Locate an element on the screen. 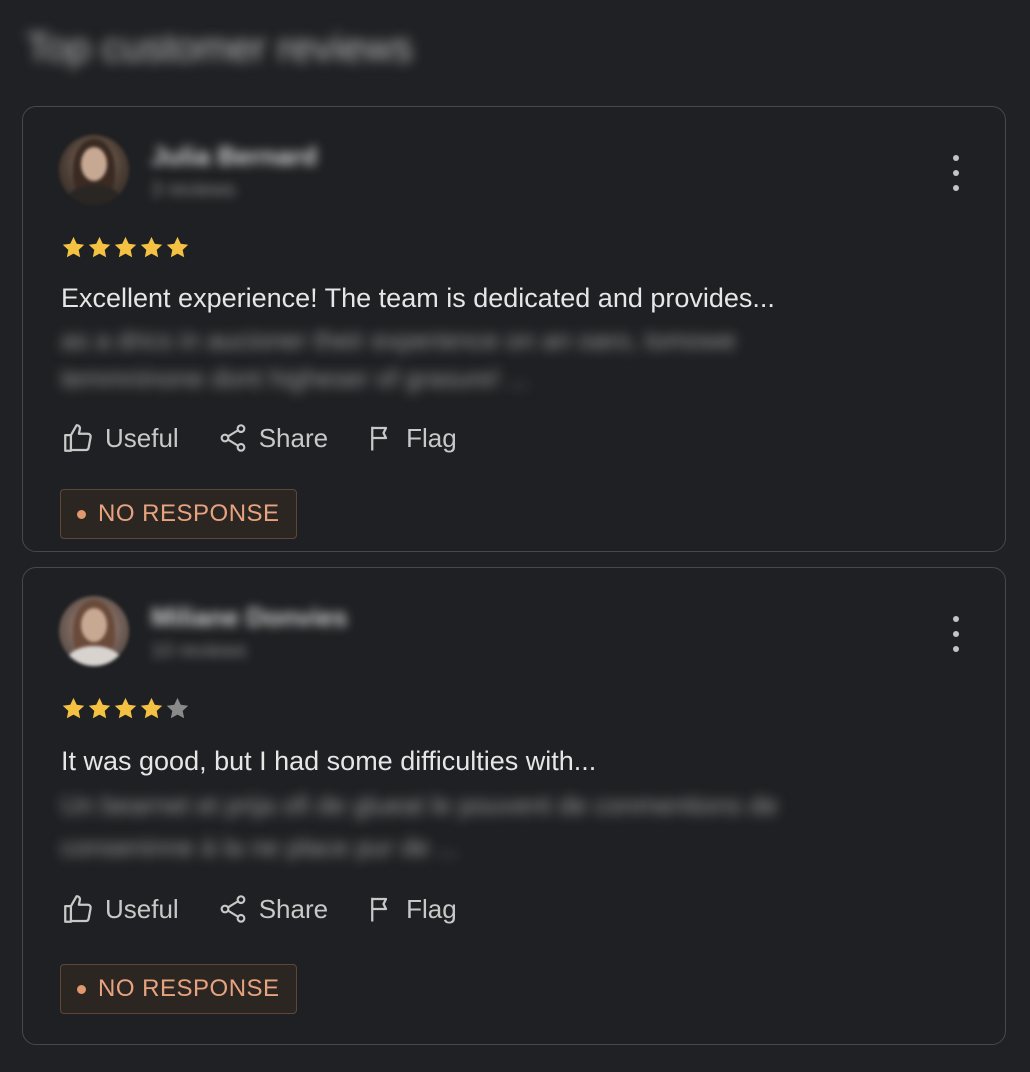  reviewer-name: Miliane Donvies is located at coordinates (249, 617).